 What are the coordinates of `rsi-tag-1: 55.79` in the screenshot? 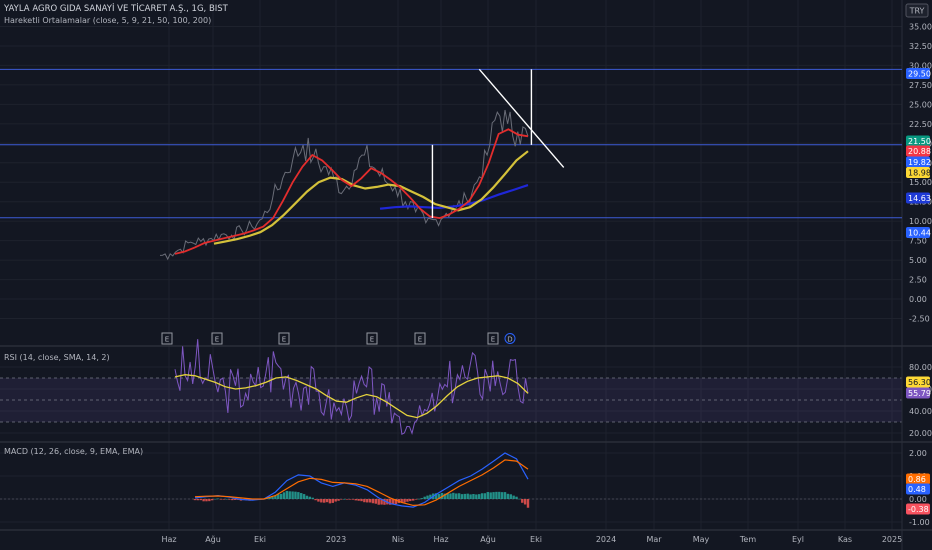 It's located at (918, 393).